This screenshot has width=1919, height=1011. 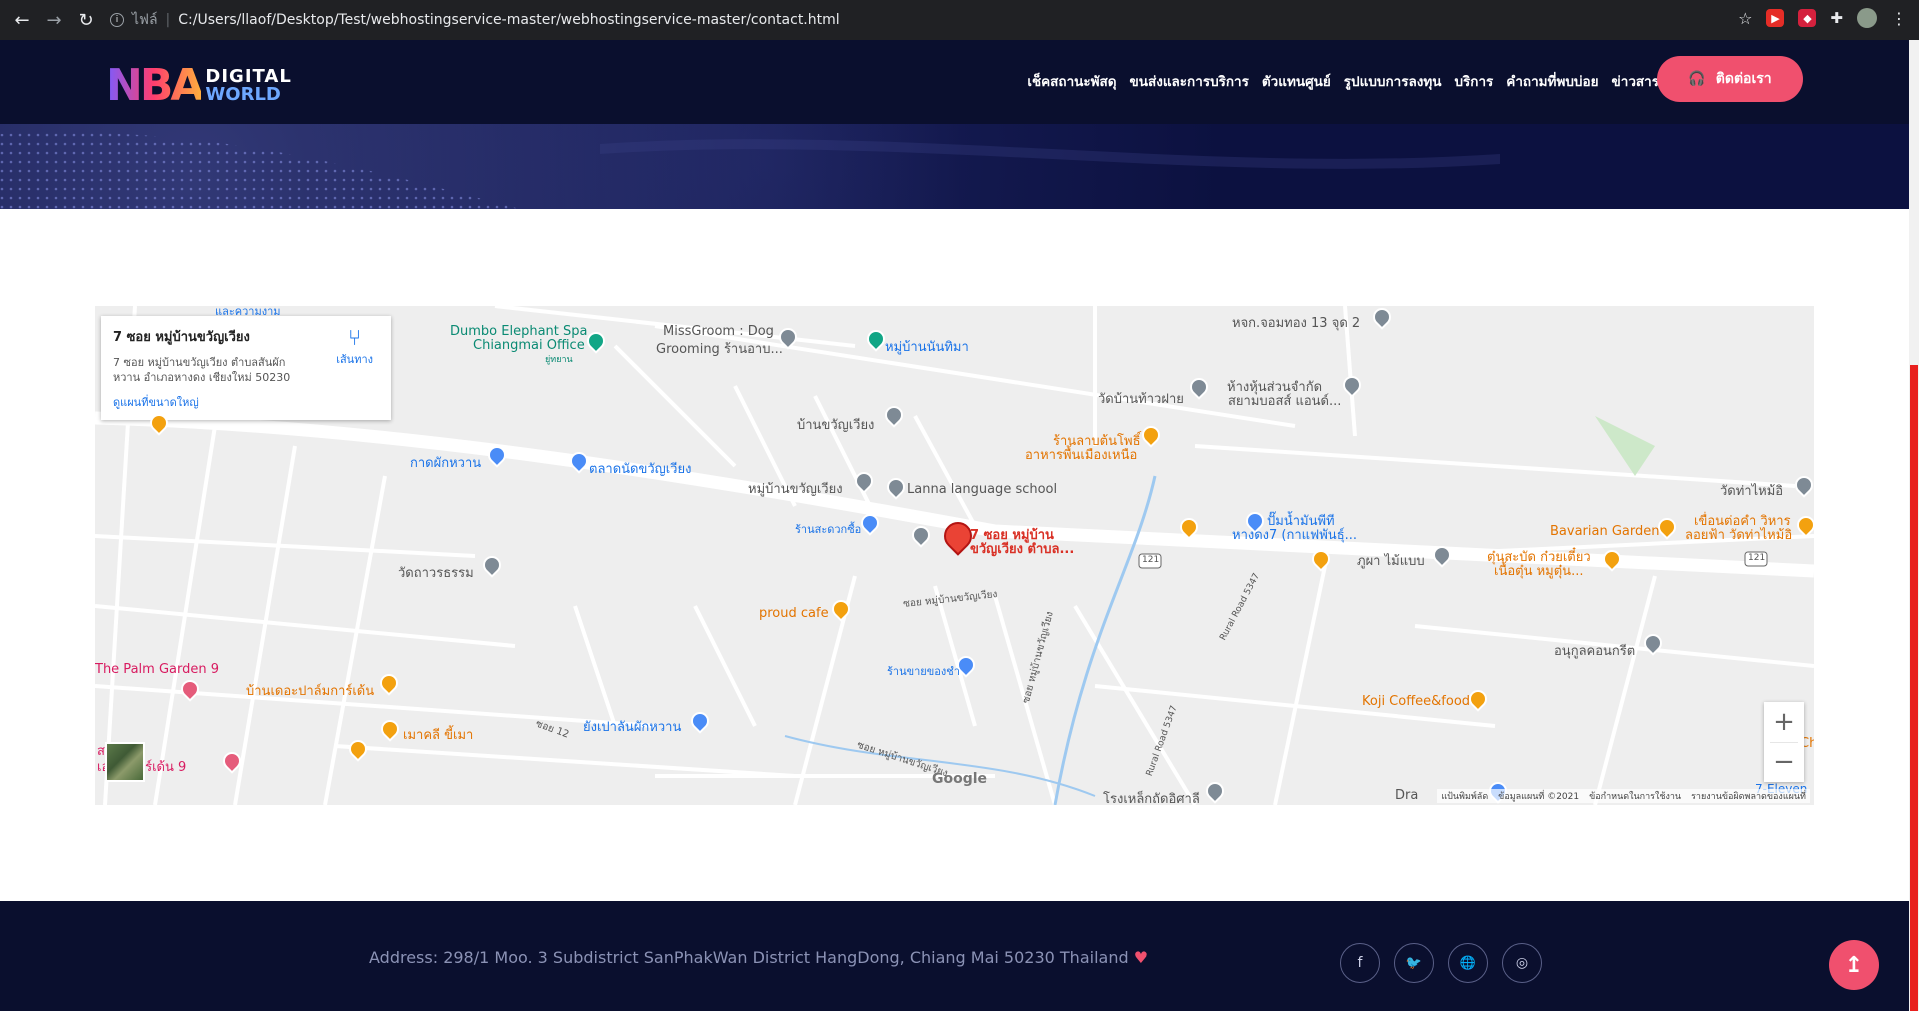 I want to click on map-label: อาหารพื้นเมืองเหนือ, so click(x=1081, y=454).